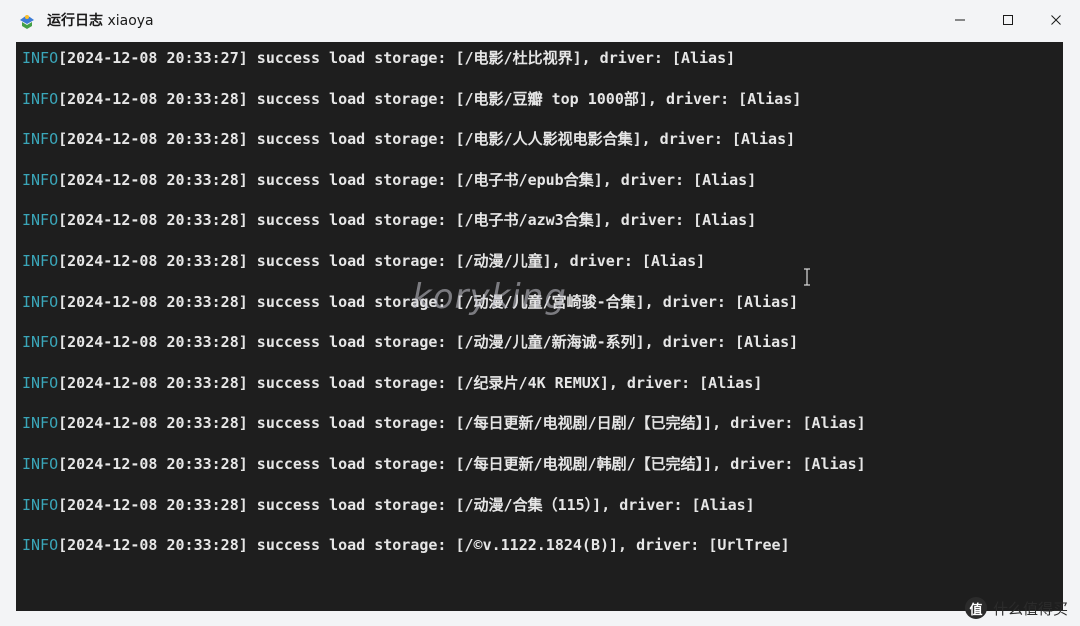 This screenshot has width=1080, height=626. What do you see at coordinates (75, 21) in the screenshot?
I see `window-title-app: 运行日志` at bounding box center [75, 21].